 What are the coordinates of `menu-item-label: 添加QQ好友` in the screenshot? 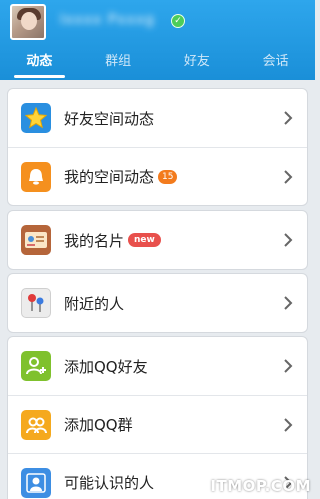 It's located at (106, 366).